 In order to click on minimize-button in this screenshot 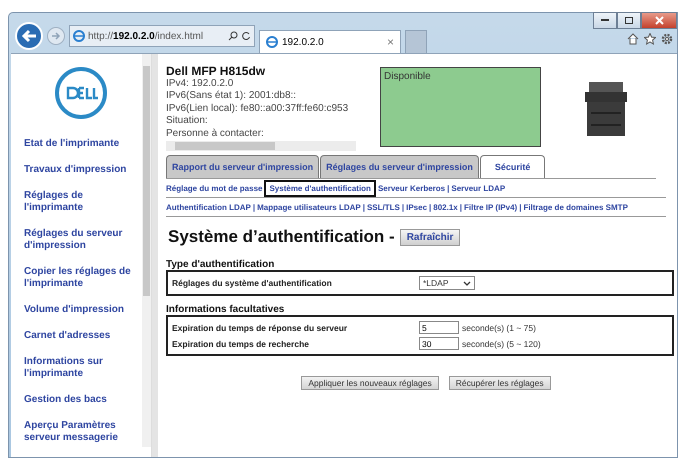, I will do `click(605, 20)`.